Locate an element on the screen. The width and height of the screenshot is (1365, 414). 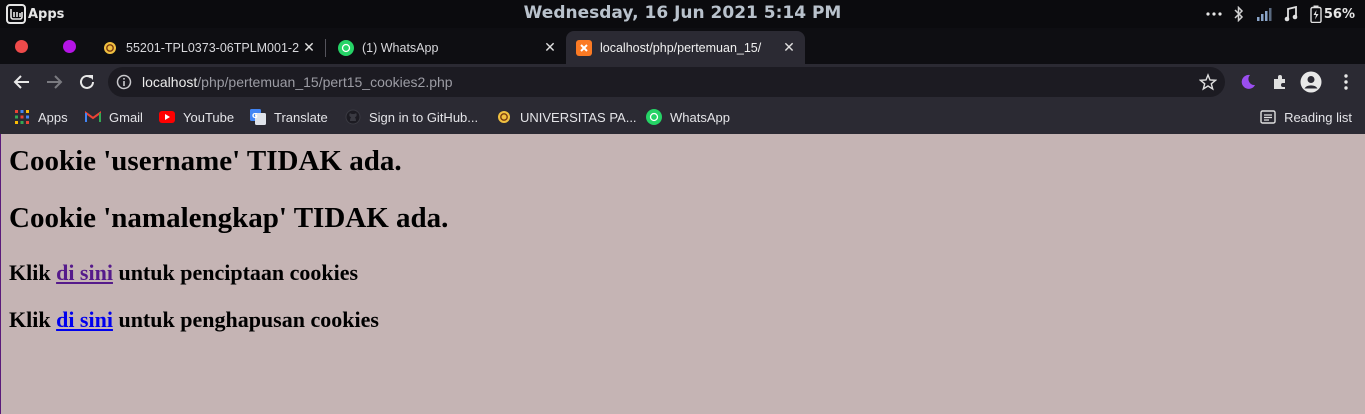
delete-suffix: untuk penghapusan cookies is located at coordinates (245, 319).